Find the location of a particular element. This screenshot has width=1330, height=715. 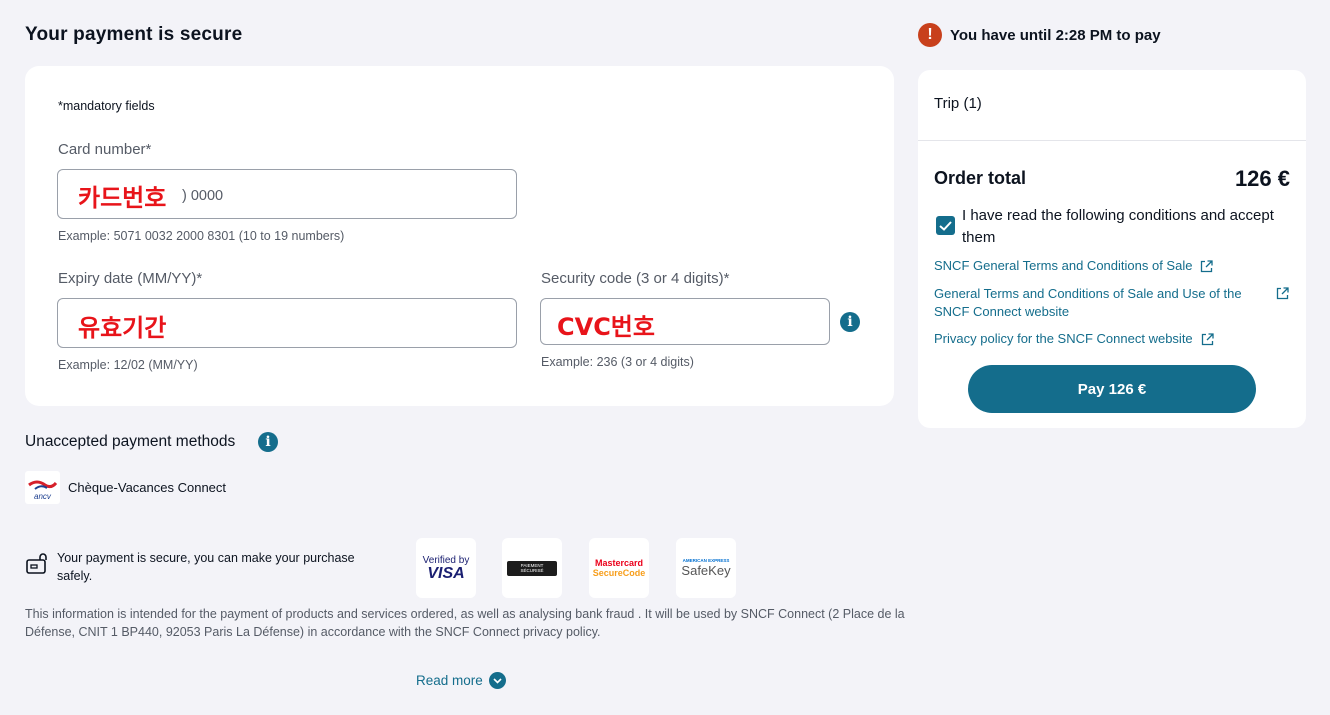

cb-badge-line2: SÉCURISÉ is located at coordinates (532, 570).